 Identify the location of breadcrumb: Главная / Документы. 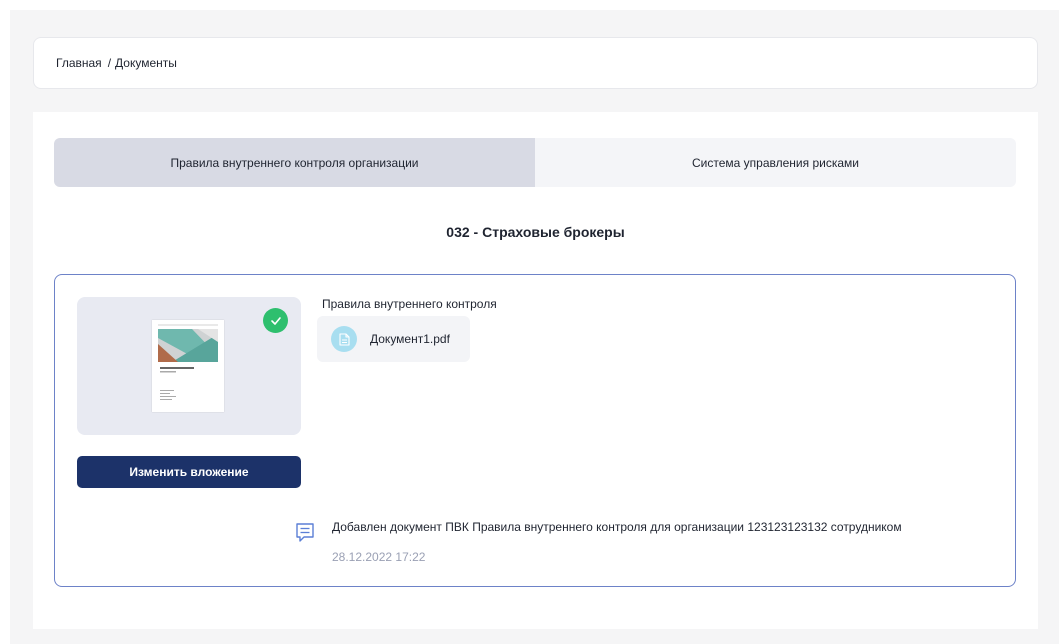
(535, 63).